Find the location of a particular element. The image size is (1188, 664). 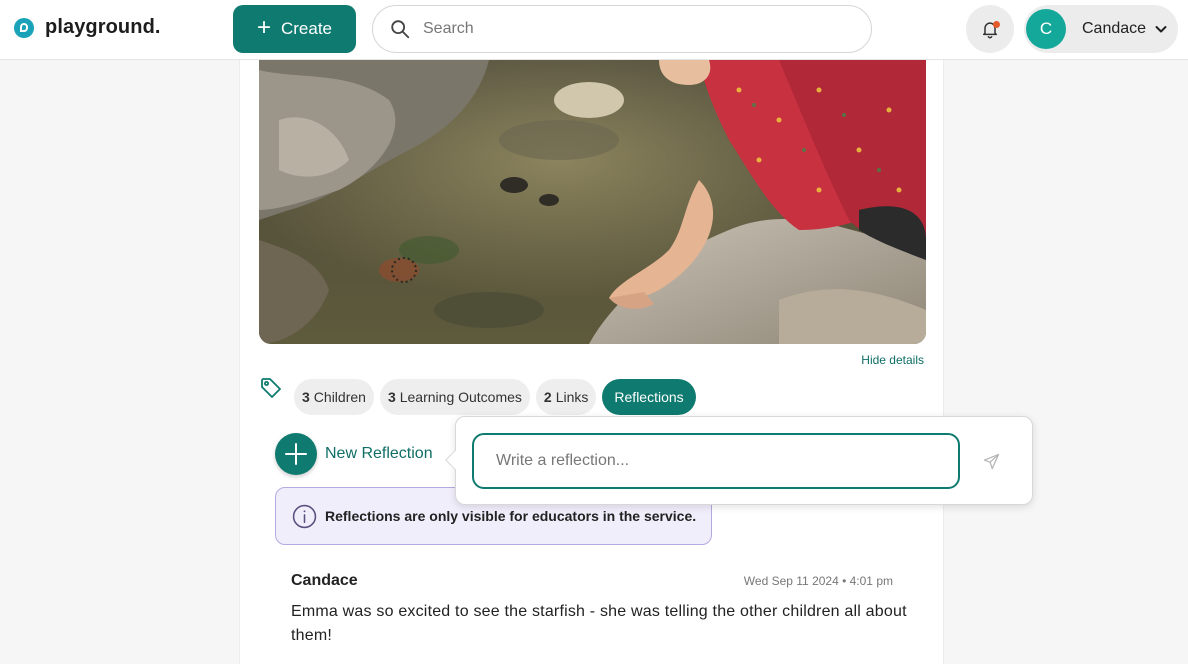

top-bar: playground. + Create C Candace is located at coordinates (594, 30).